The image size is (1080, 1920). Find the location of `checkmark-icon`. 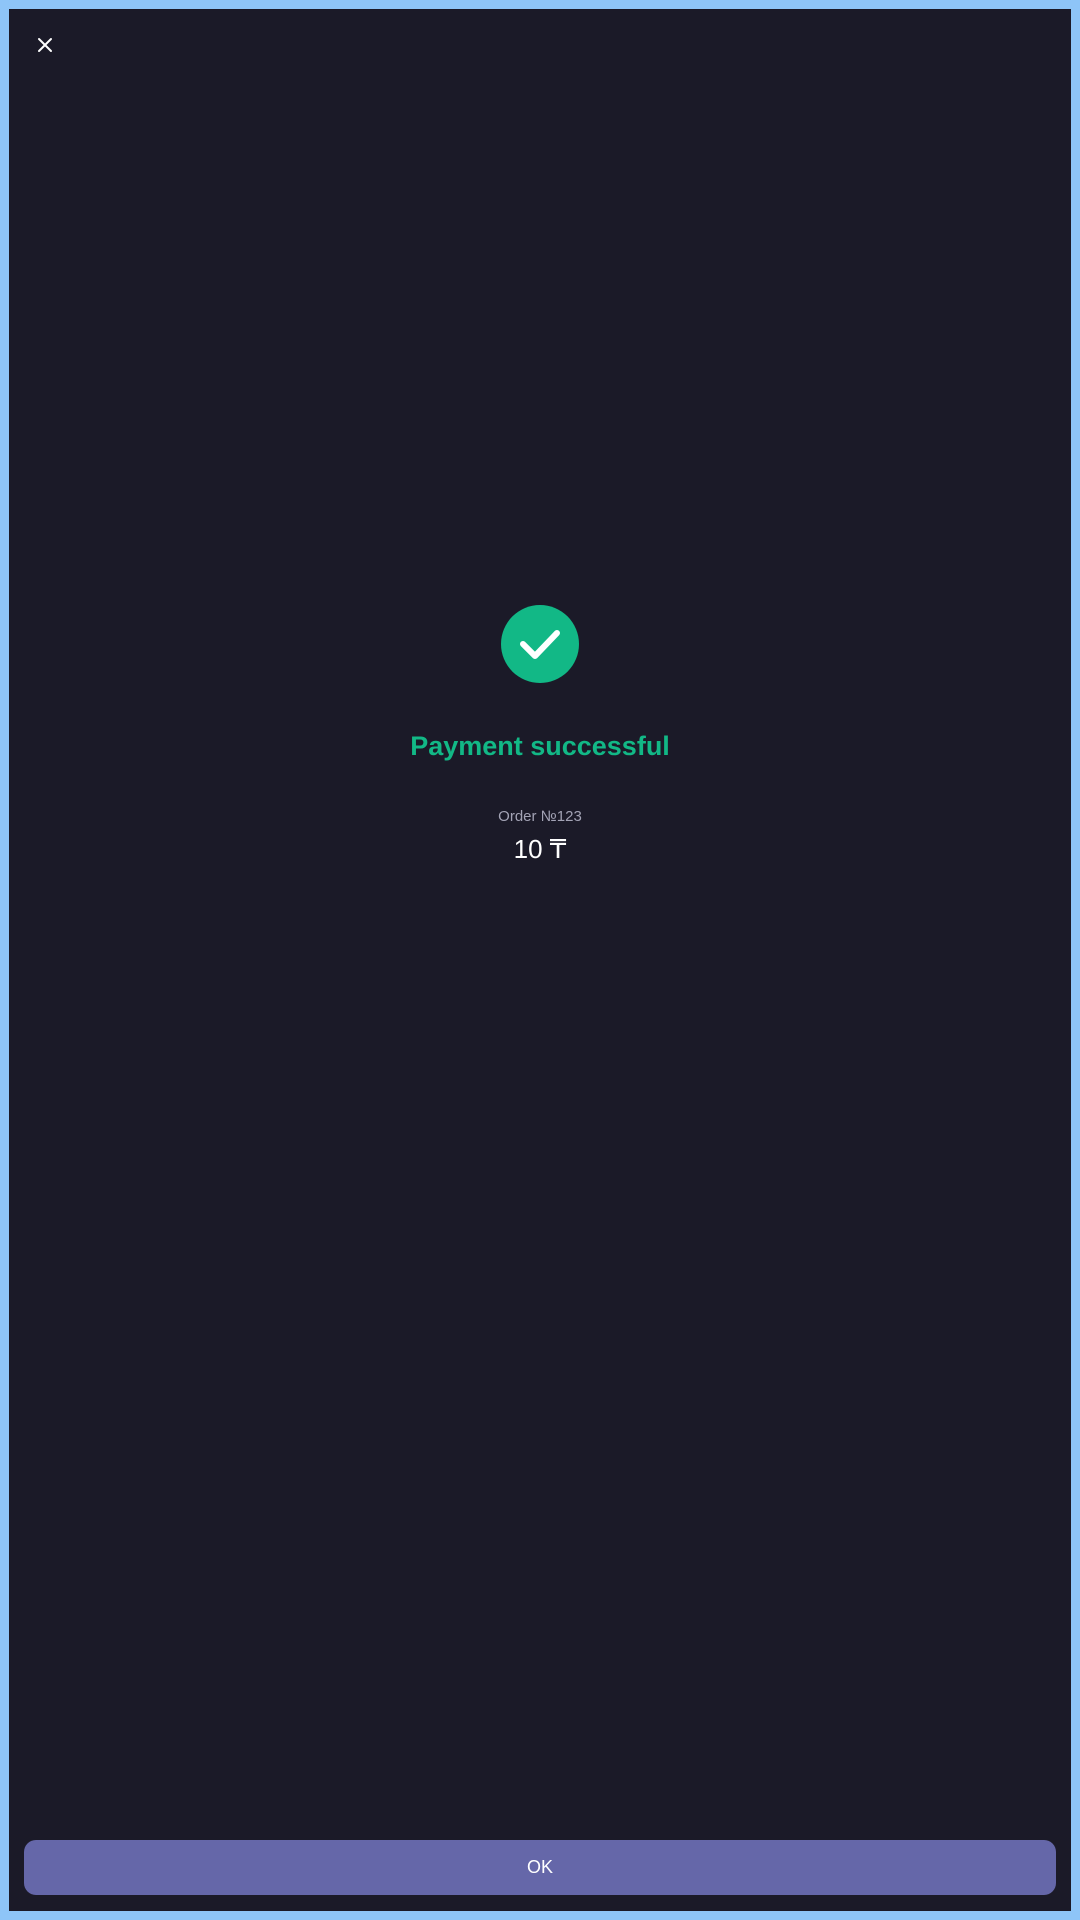

checkmark-icon is located at coordinates (540, 644).